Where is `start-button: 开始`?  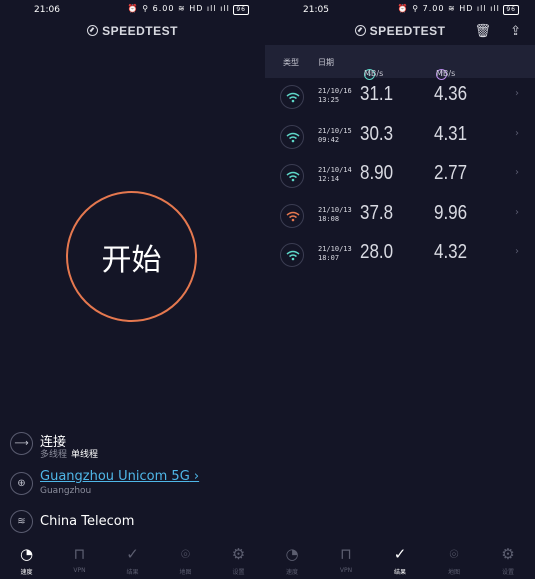
start-button: 开始 is located at coordinates (131, 256).